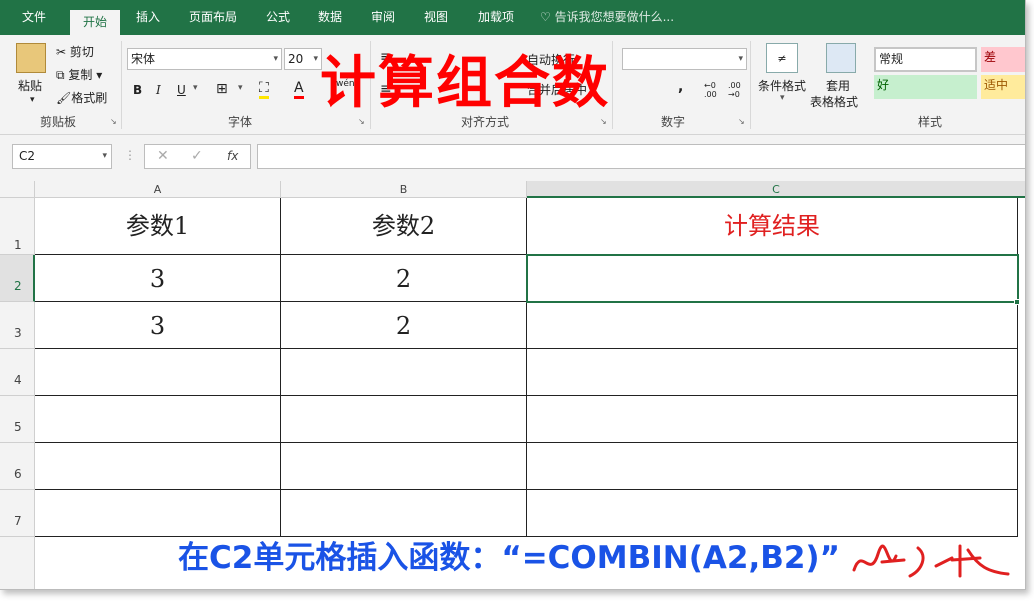 The image size is (1034, 602). What do you see at coordinates (195, 88) in the screenshot?
I see `underline-dropdown-icon: ▾` at bounding box center [195, 88].